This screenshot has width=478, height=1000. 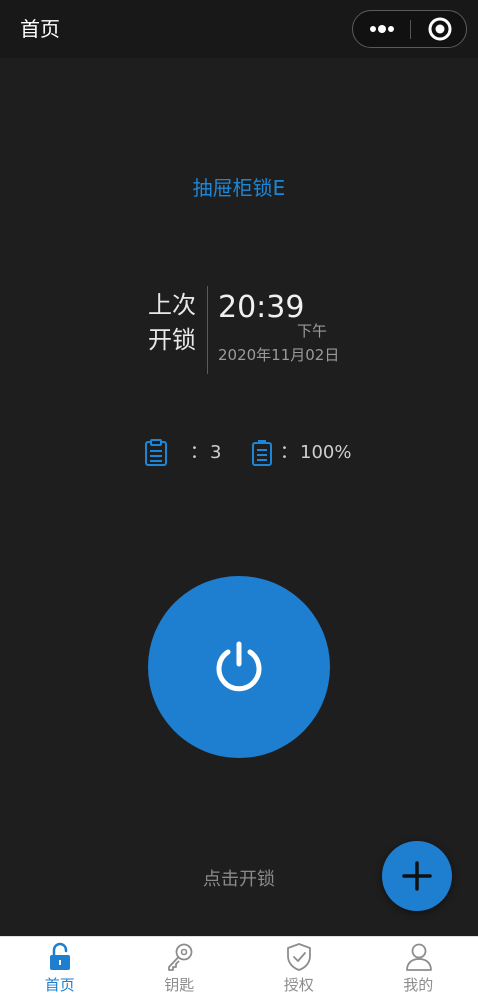 What do you see at coordinates (262, 453) in the screenshot?
I see `battery-icon` at bounding box center [262, 453].